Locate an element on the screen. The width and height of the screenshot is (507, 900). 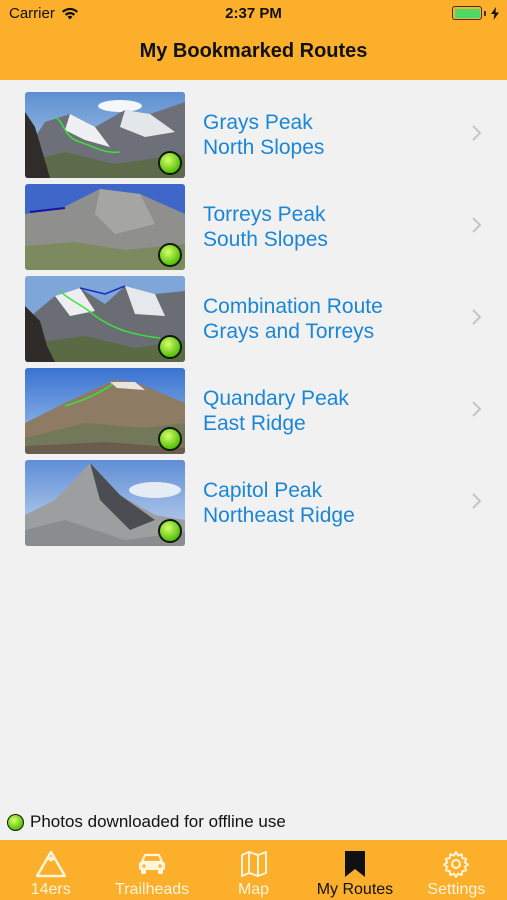
offline-legend-text: Photos downloaded for offline use is located at coordinates (158, 821).